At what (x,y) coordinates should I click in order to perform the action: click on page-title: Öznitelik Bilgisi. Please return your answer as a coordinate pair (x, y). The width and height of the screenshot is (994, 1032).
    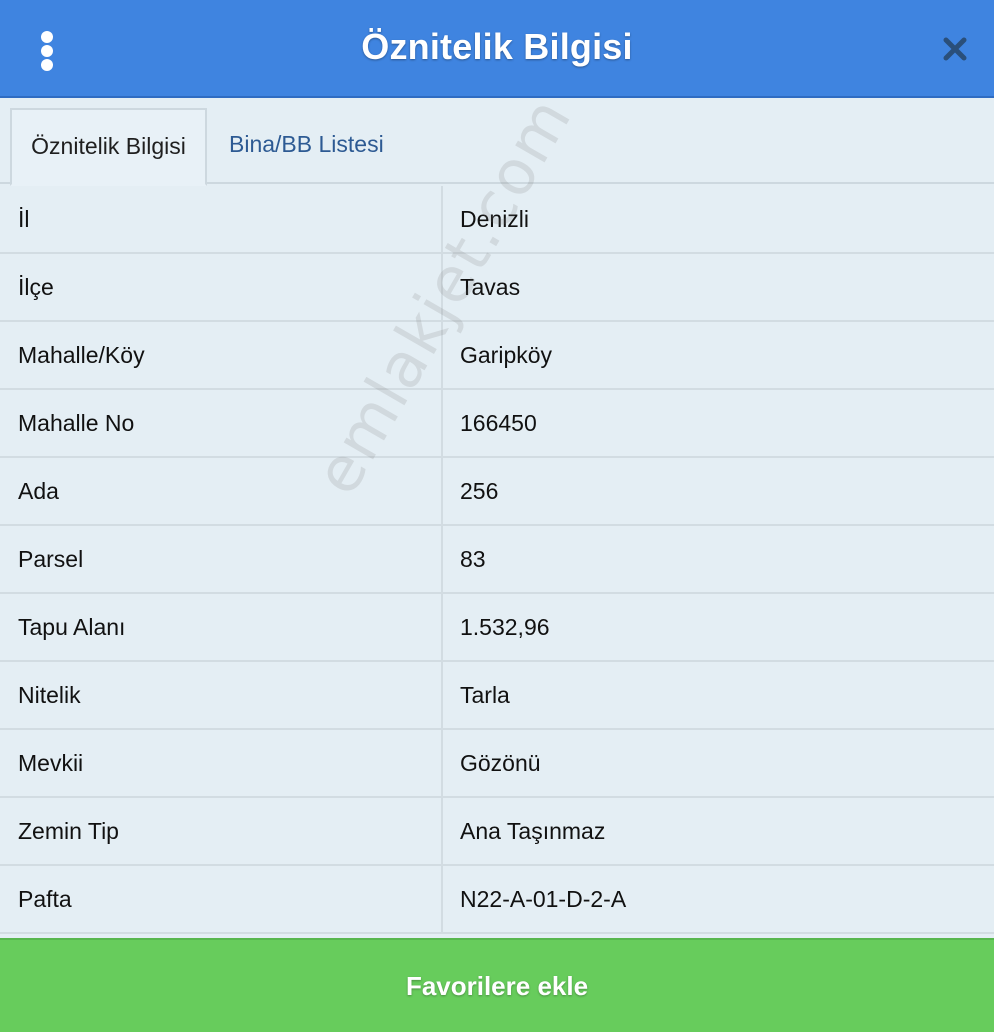
    Looking at the image, I should click on (497, 46).